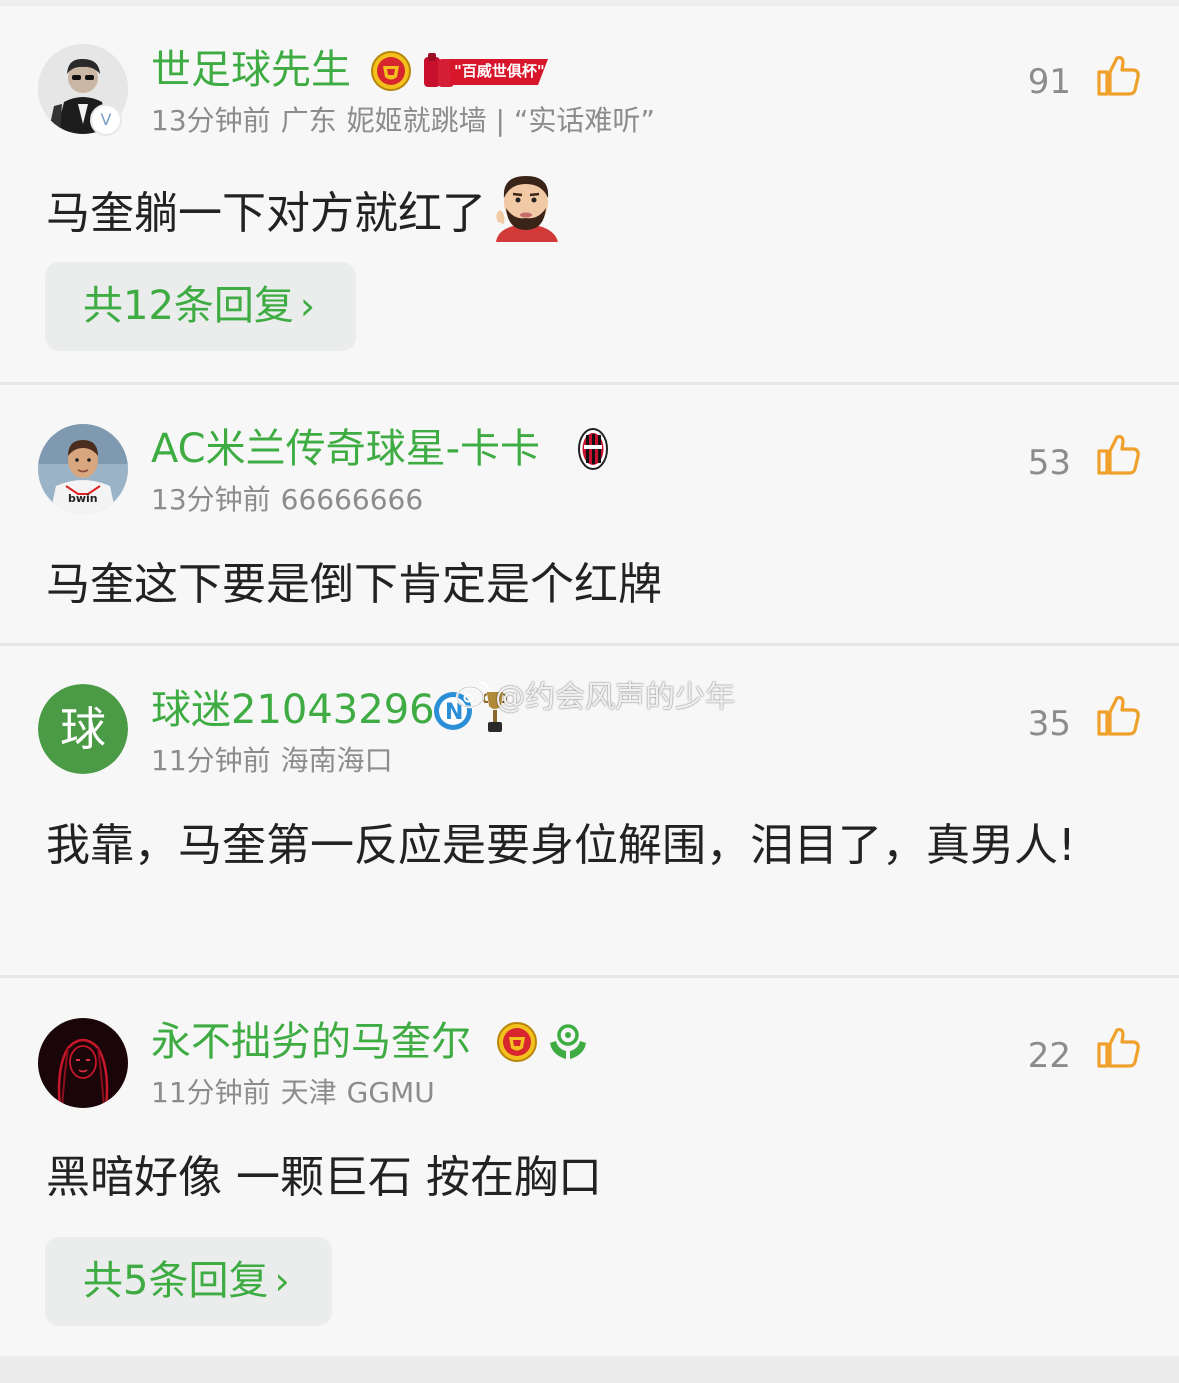 The image size is (1179, 1383). Describe the element at coordinates (188, 306) in the screenshot. I see `view-replies-label: 共12条回复` at that location.